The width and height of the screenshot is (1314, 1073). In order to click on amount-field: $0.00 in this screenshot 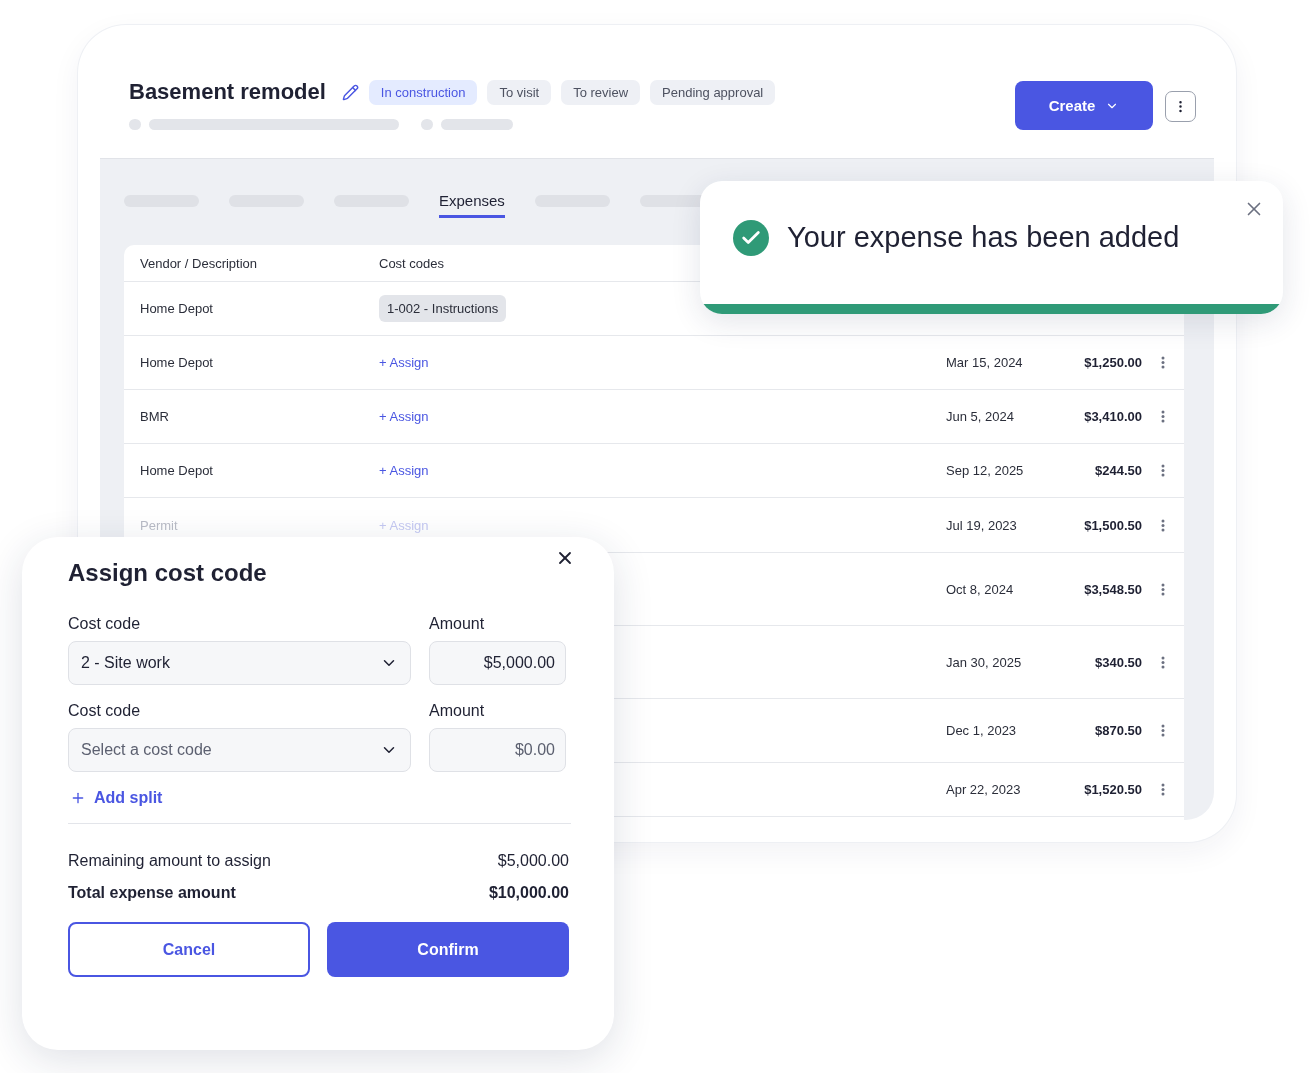, I will do `click(497, 750)`.